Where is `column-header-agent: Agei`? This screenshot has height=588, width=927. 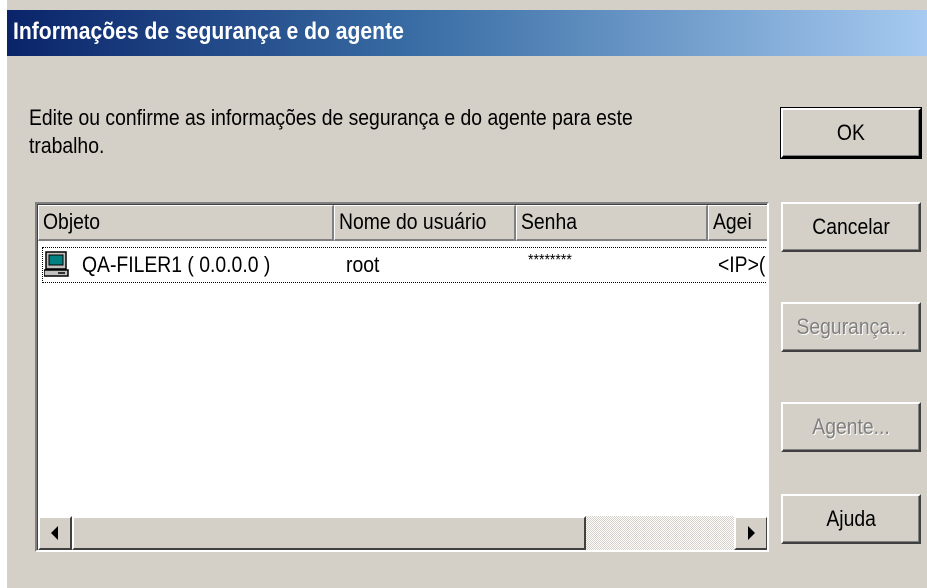 column-header-agent: Agei is located at coordinates (737, 223).